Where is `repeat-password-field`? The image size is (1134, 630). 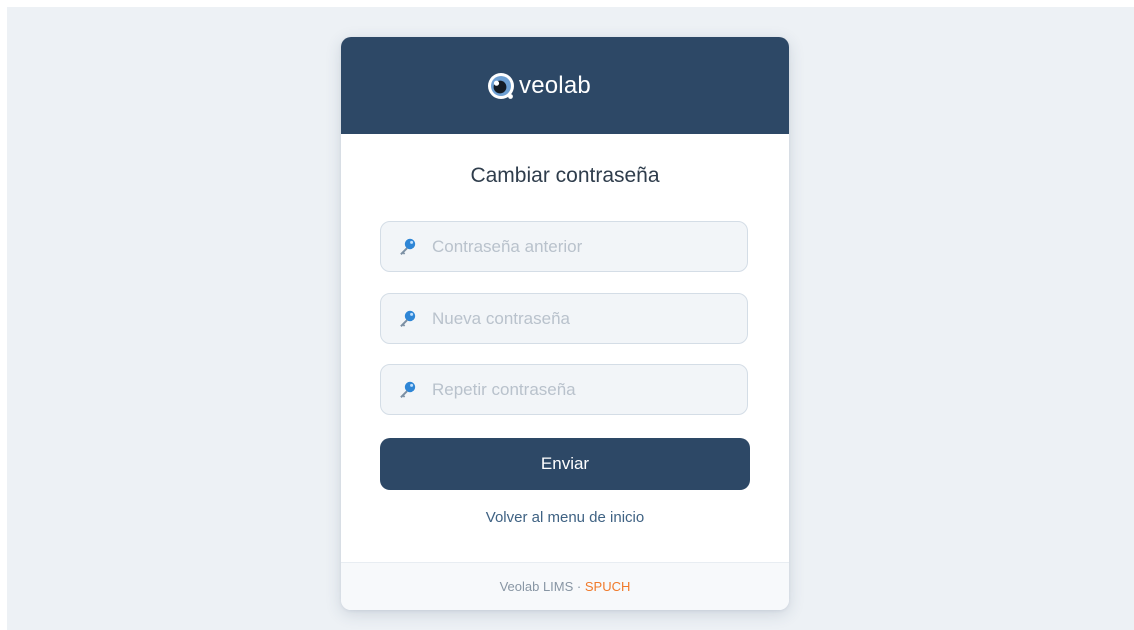 repeat-password-field is located at coordinates (564, 389).